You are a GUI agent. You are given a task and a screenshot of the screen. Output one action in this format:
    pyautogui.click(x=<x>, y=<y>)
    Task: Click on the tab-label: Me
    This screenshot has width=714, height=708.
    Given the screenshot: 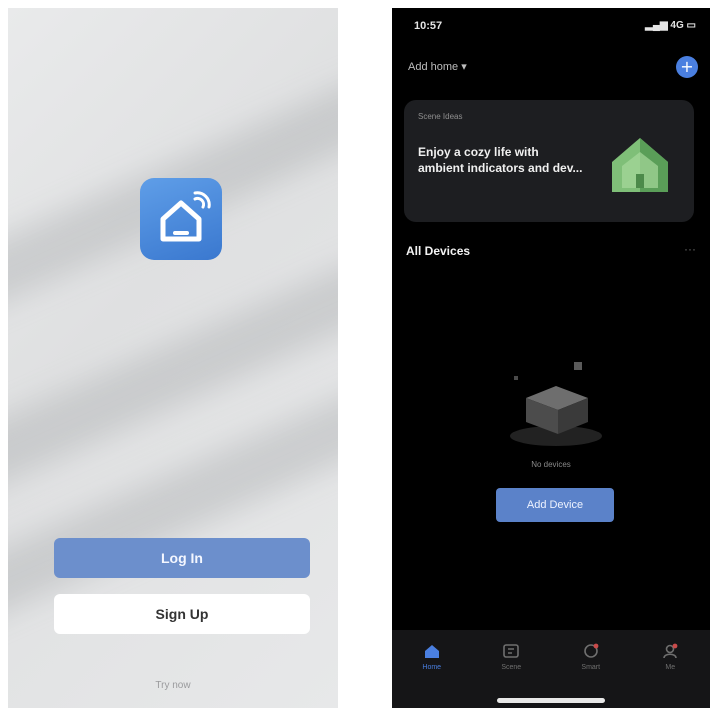 What is the action you would take?
    pyautogui.click(x=670, y=667)
    